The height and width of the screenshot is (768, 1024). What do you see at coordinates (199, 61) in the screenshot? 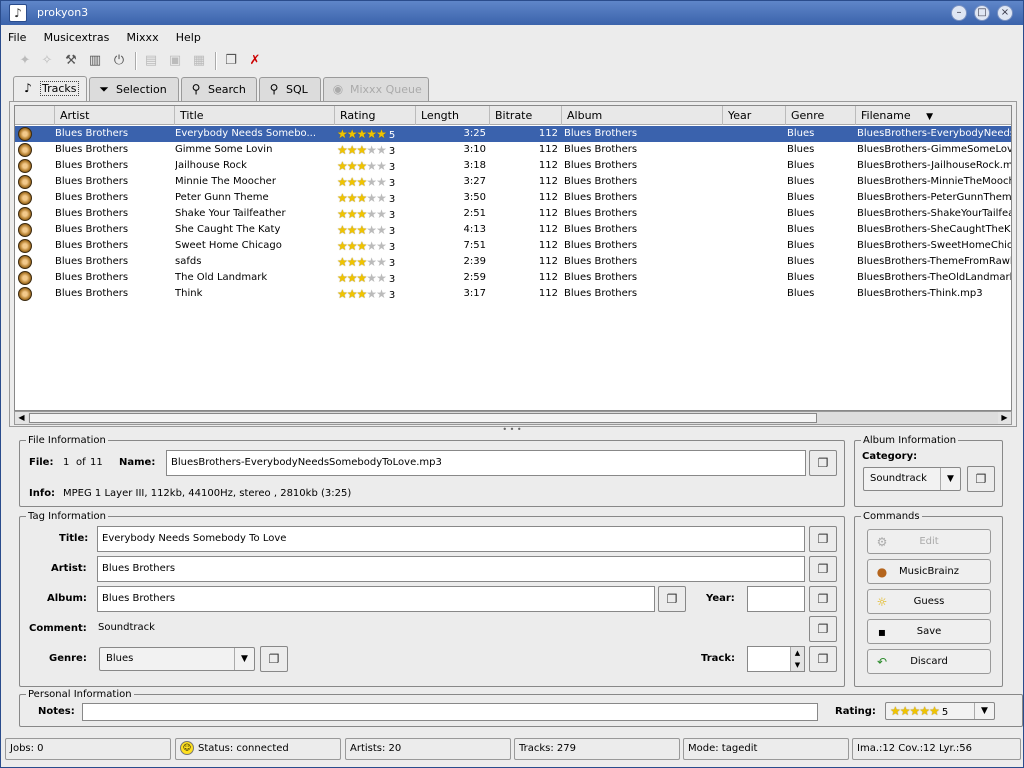
I see `layout-right-icon: ▦` at bounding box center [199, 61].